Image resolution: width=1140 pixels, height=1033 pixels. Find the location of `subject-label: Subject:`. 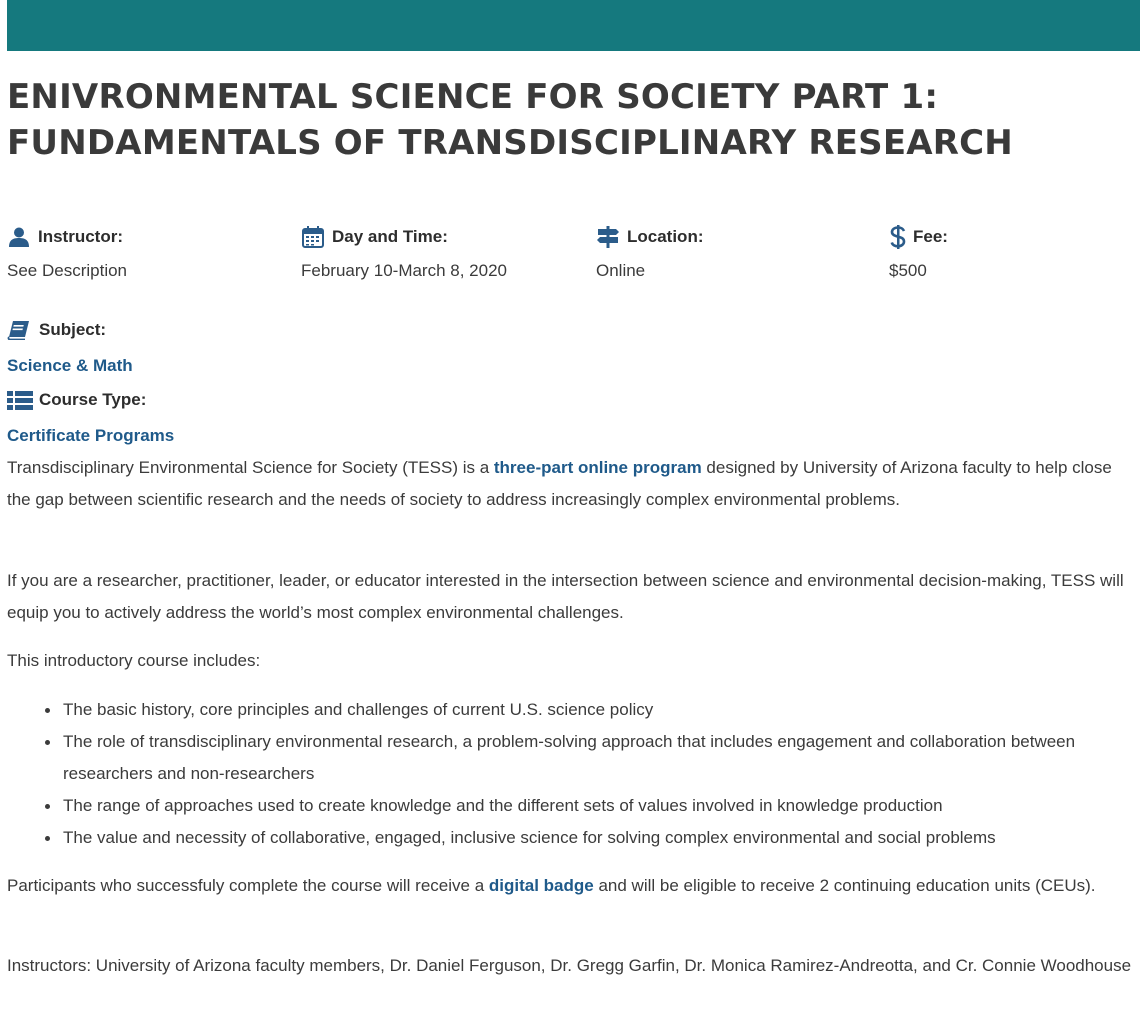

subject-label: Subject: is located at coordinates (73, 329).